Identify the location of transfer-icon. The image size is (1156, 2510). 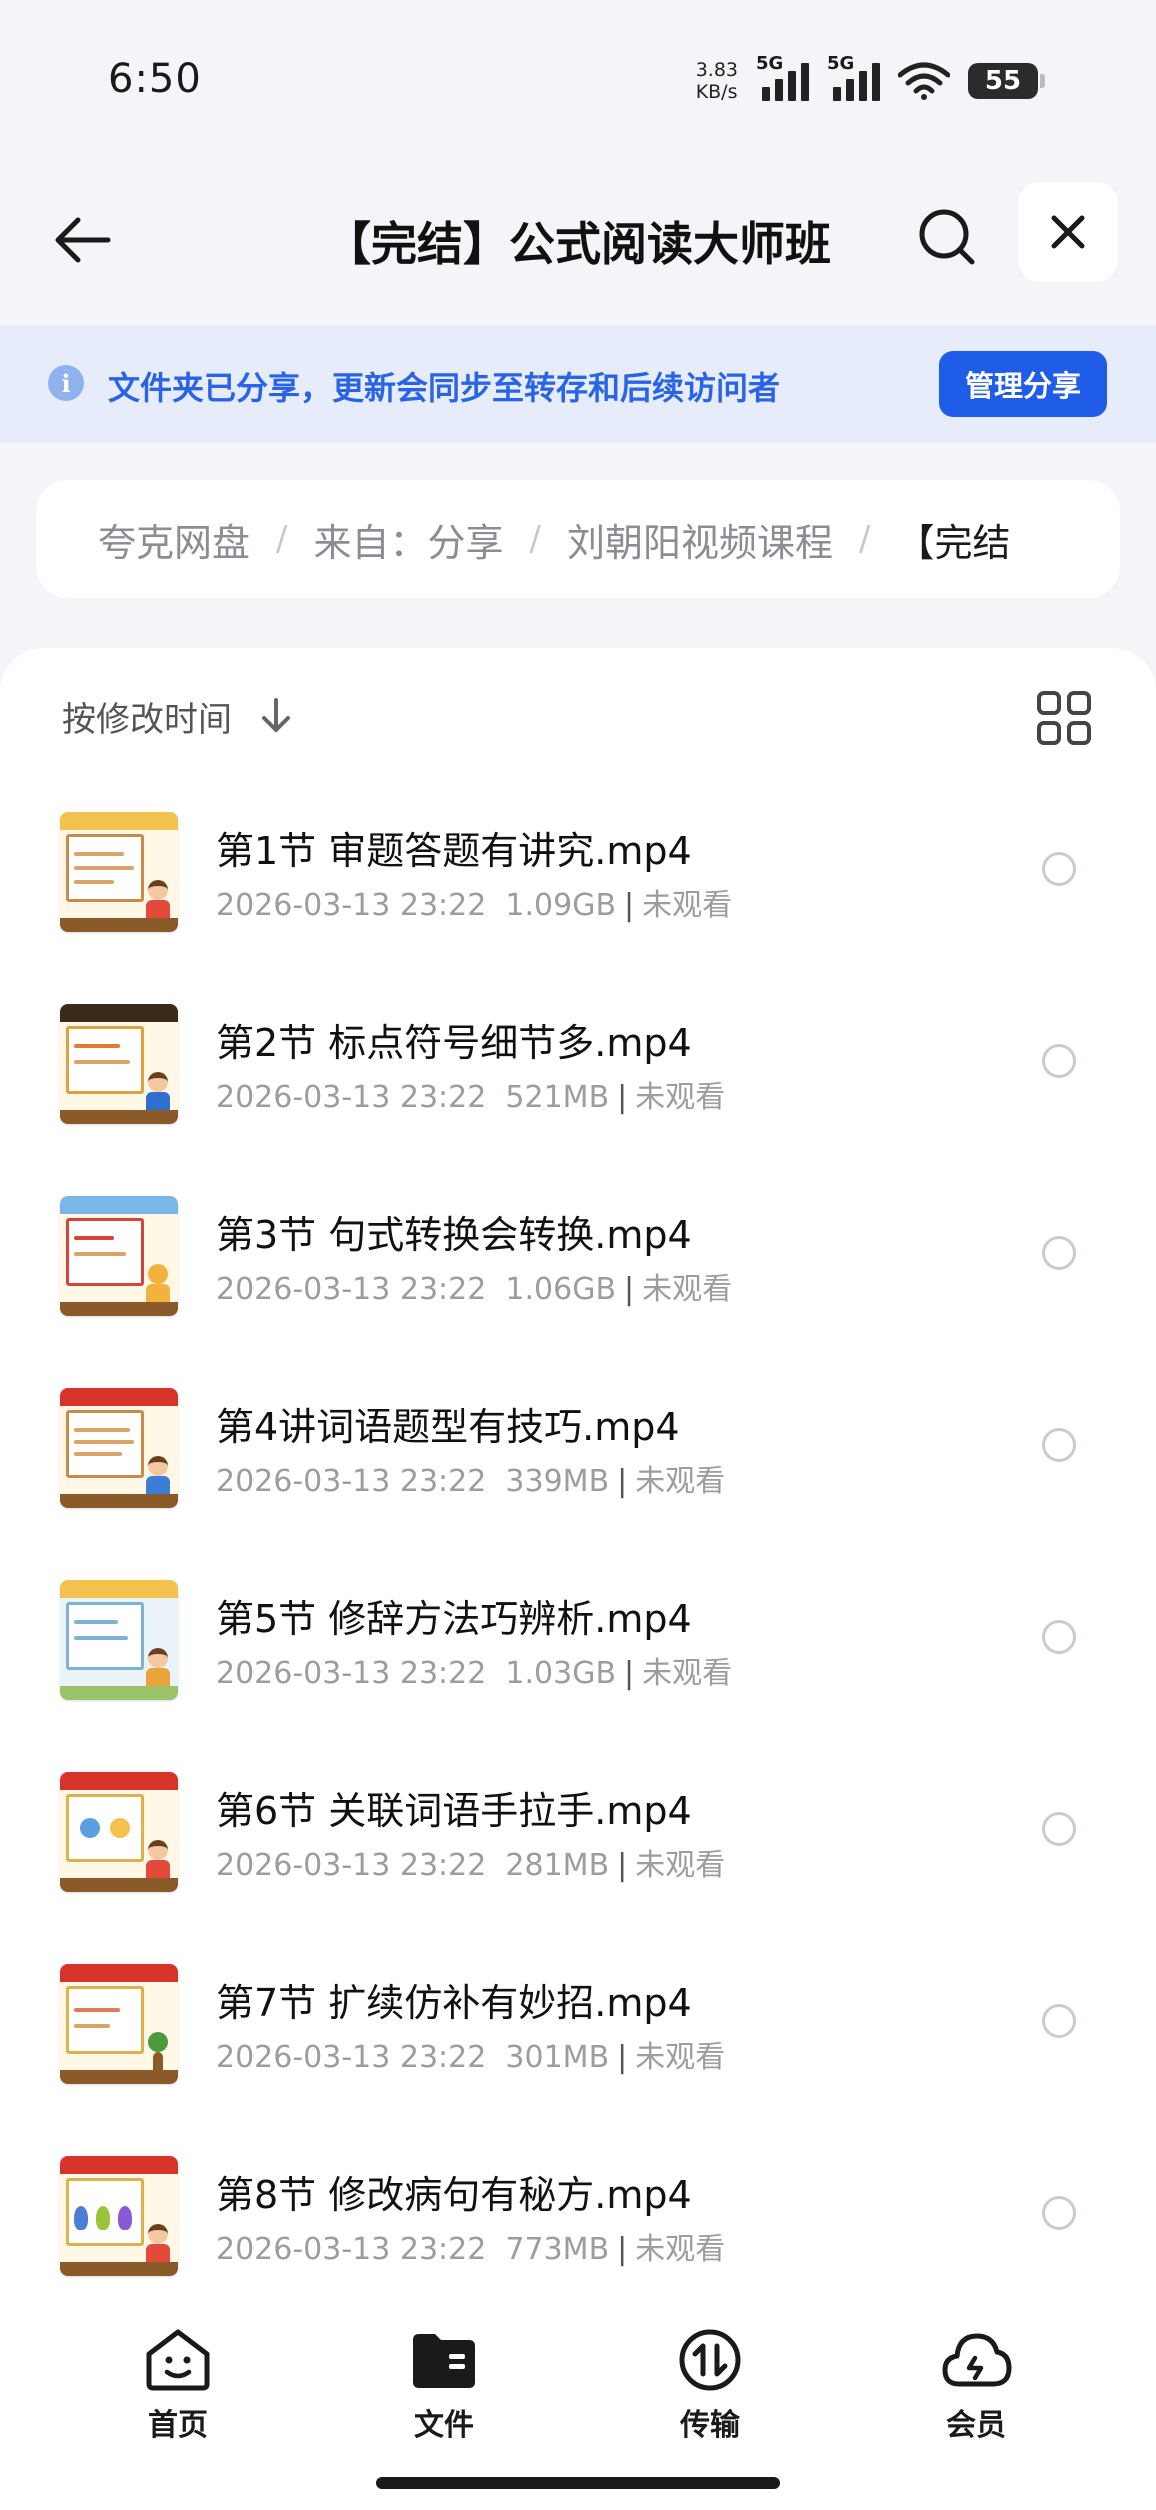
(710, 2360).